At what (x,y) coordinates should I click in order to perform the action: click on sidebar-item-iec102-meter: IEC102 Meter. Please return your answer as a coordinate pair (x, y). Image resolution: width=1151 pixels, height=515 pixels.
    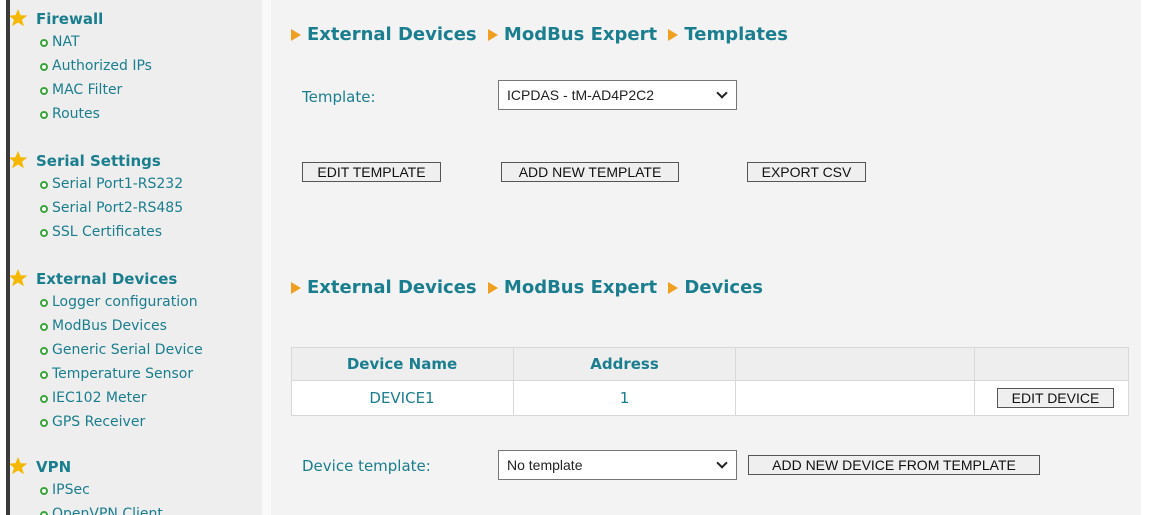
    Looking at the image, I should click on (93, 398).